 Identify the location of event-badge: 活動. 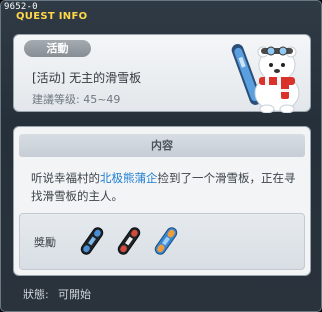
(57, 48).